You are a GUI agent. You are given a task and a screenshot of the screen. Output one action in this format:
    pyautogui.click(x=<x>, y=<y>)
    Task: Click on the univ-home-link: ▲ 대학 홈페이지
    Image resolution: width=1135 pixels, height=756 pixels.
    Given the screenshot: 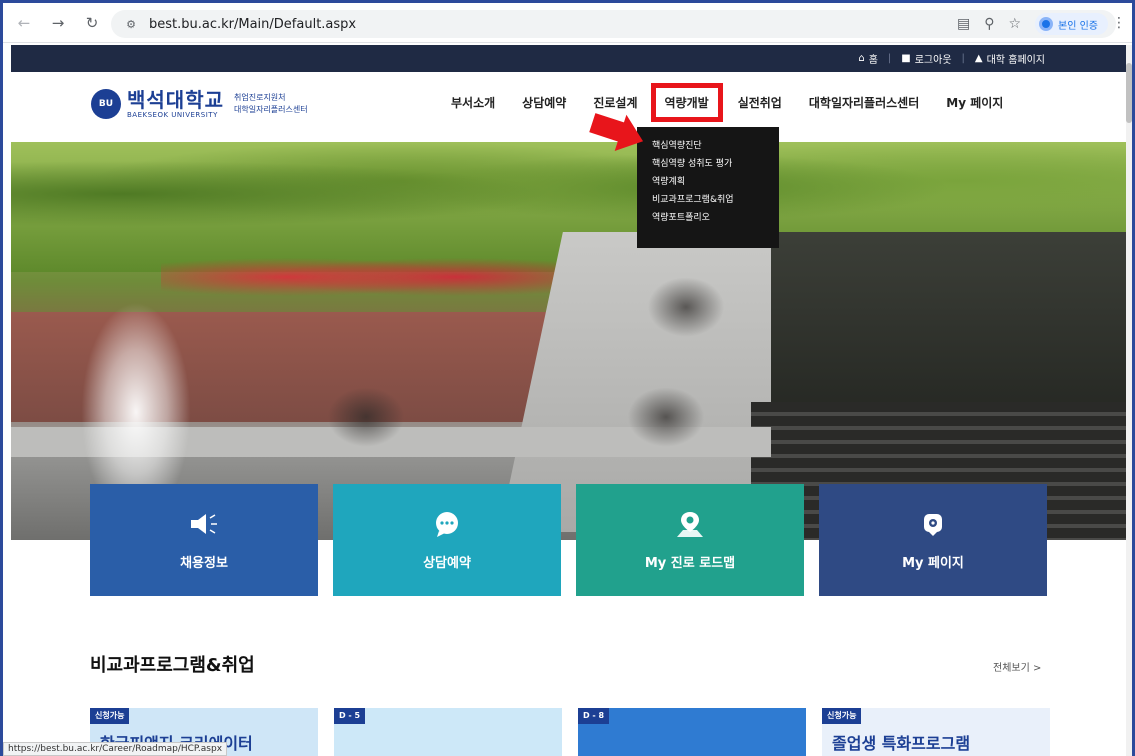 What is the action you would take?
    pyautogui.click(x=1010, y=58)
    